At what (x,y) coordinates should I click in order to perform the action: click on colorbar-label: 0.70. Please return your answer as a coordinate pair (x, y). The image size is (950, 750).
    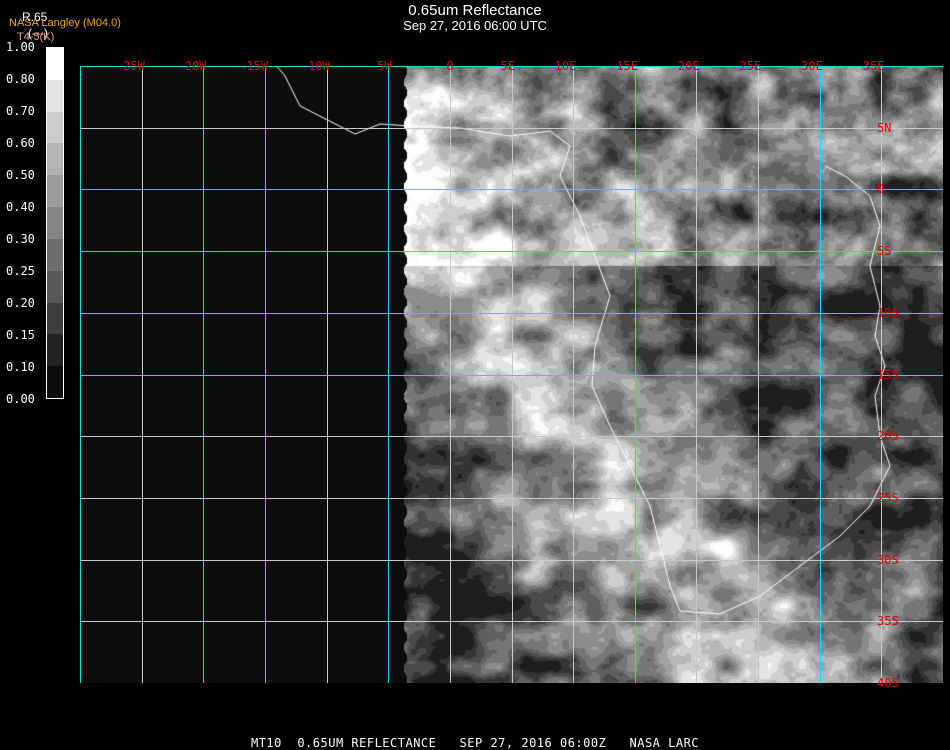
    Looking at the image, I should click on (20, 111).